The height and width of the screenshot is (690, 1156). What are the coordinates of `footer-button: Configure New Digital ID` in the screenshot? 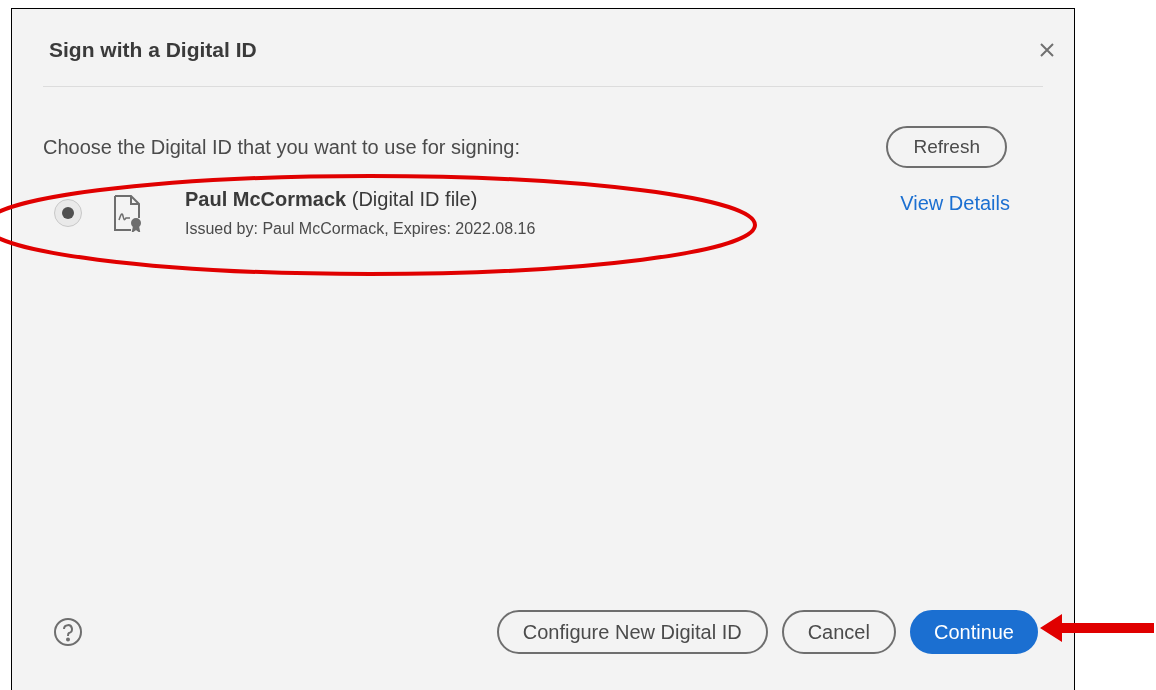 It's located at (632, 632).